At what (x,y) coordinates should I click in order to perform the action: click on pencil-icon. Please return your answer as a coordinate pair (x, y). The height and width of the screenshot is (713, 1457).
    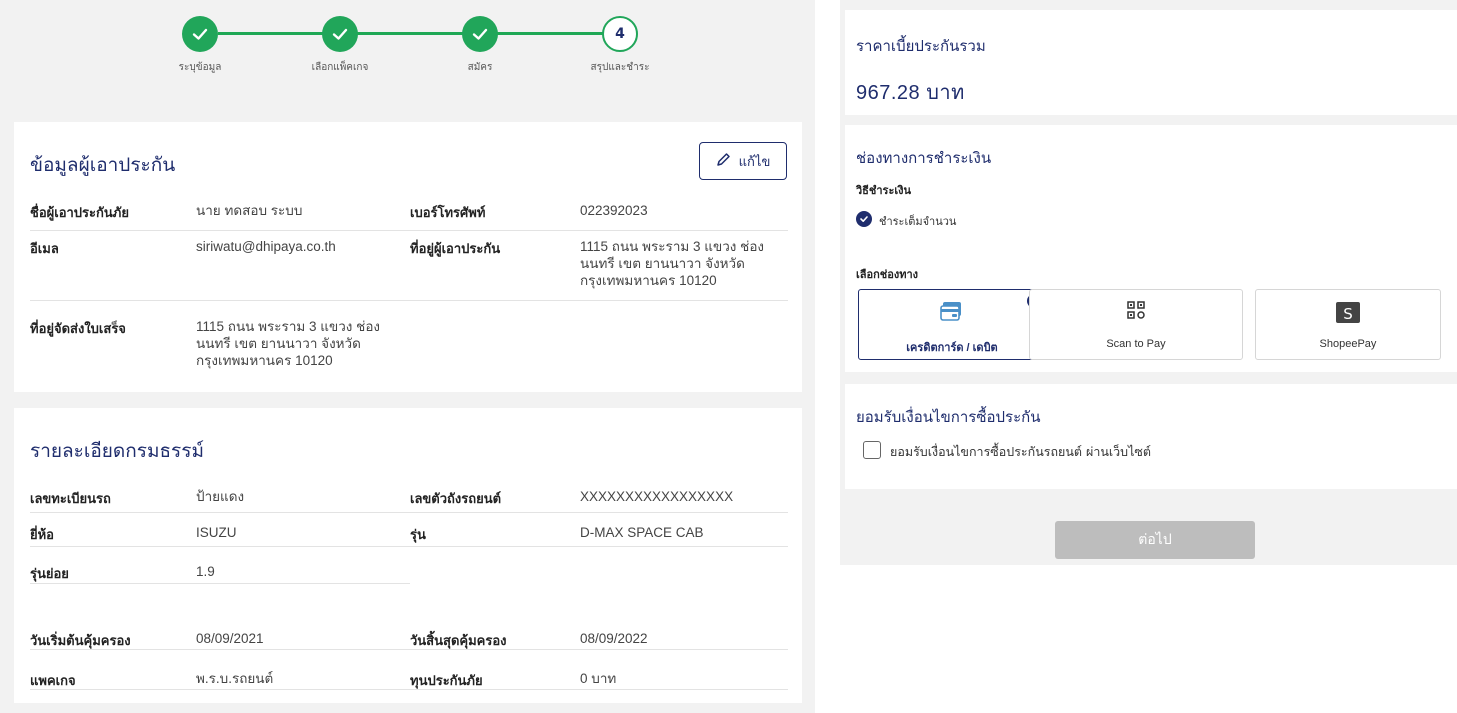
    Looking at the image, I should click on (723, 161).